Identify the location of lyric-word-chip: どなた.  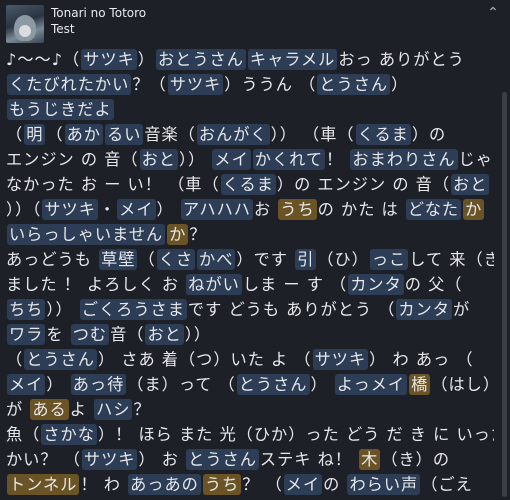
(433, 209).